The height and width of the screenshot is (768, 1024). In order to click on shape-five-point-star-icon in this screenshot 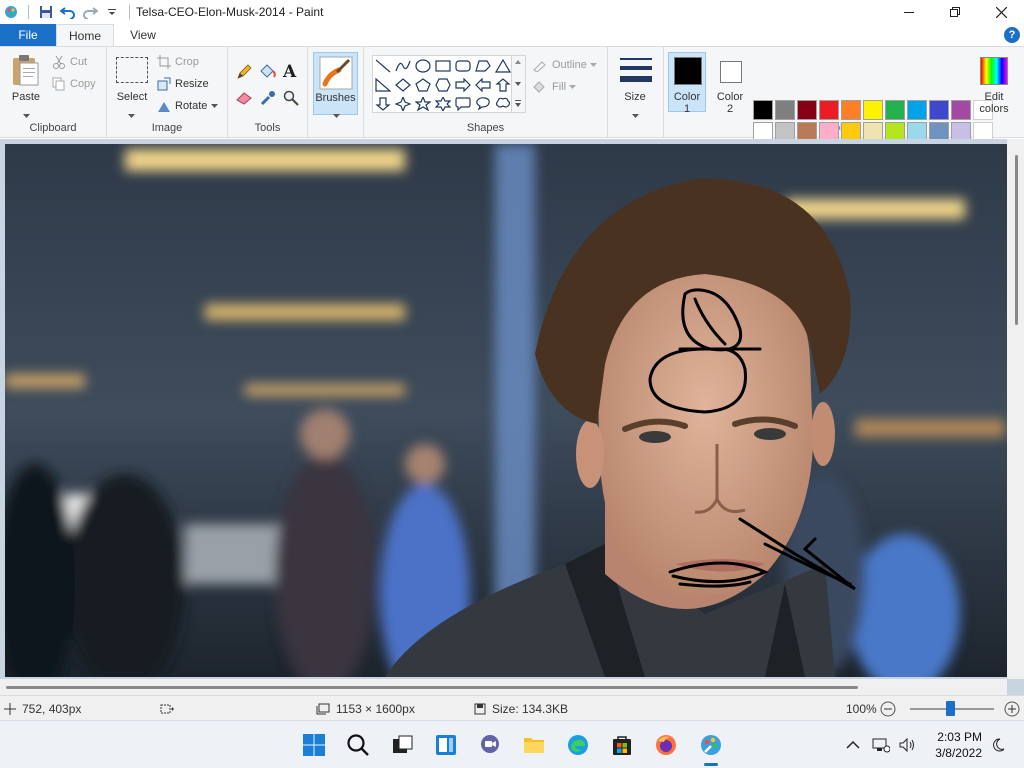, I will do `click(423, 103)`.